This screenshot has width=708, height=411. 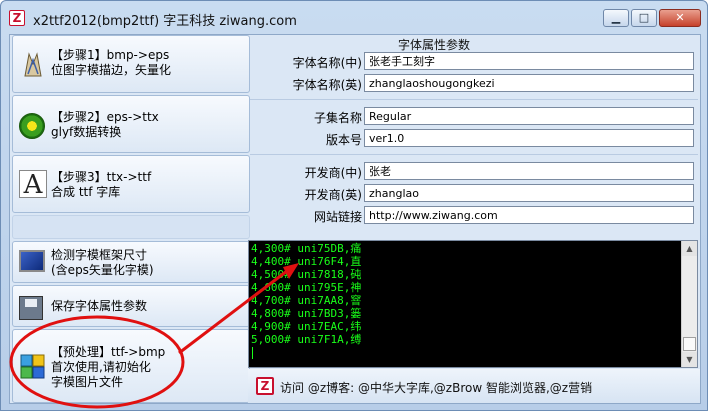 What do you see at coordinates (644, 18) in the screenshot?
I see `maximize-icon: □` at bounding box center [644, 18].